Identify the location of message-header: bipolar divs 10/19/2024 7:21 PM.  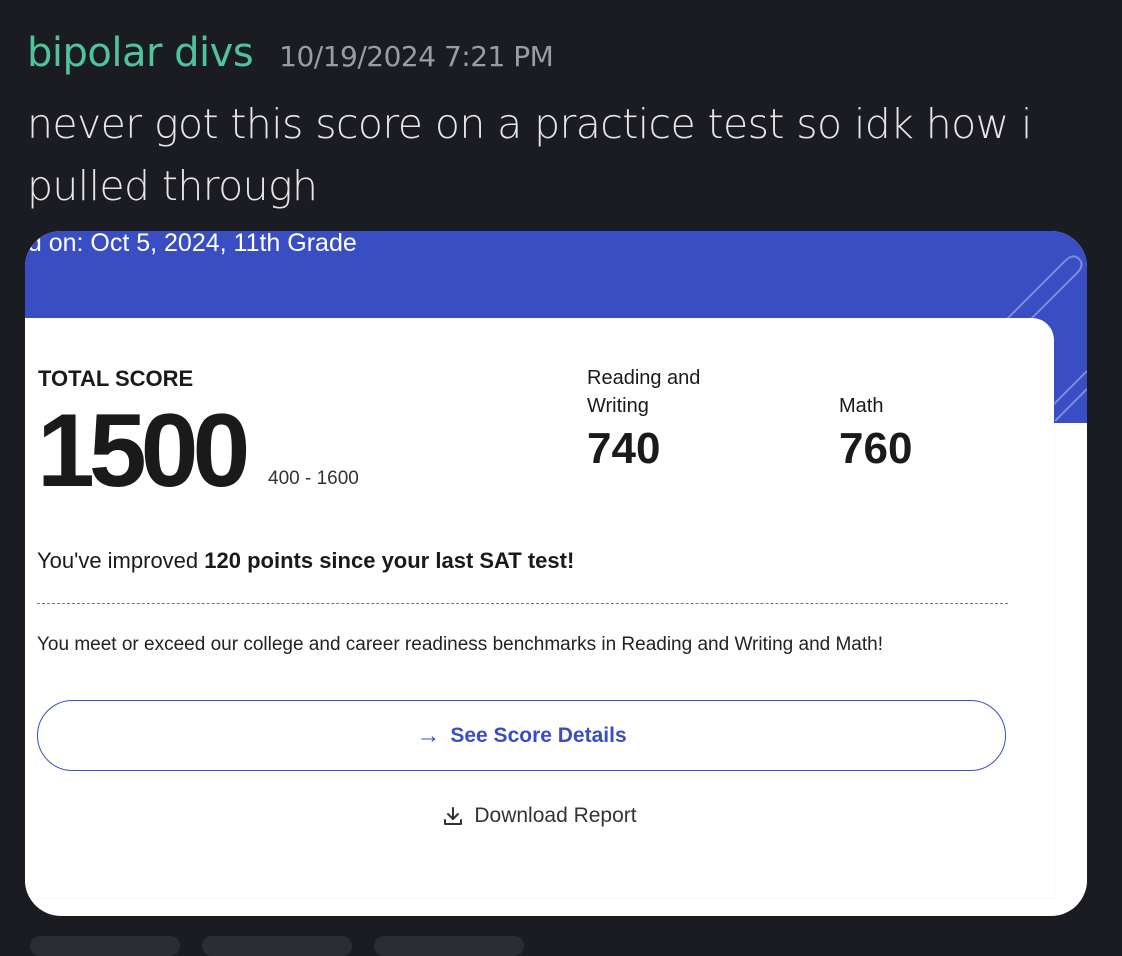
(290, 53).